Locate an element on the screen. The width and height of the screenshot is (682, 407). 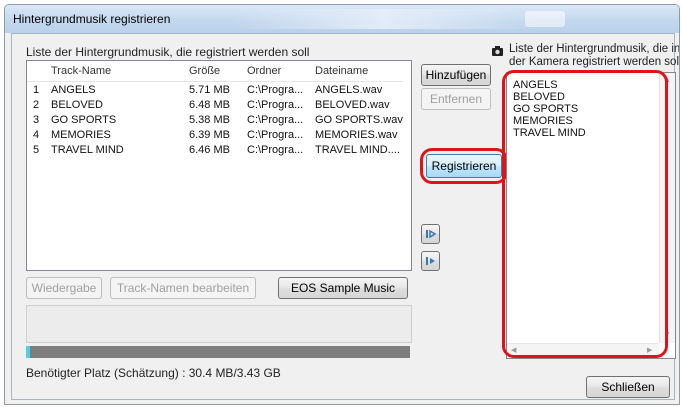
capacity-progress-fill is located at coordinates (28, 352).